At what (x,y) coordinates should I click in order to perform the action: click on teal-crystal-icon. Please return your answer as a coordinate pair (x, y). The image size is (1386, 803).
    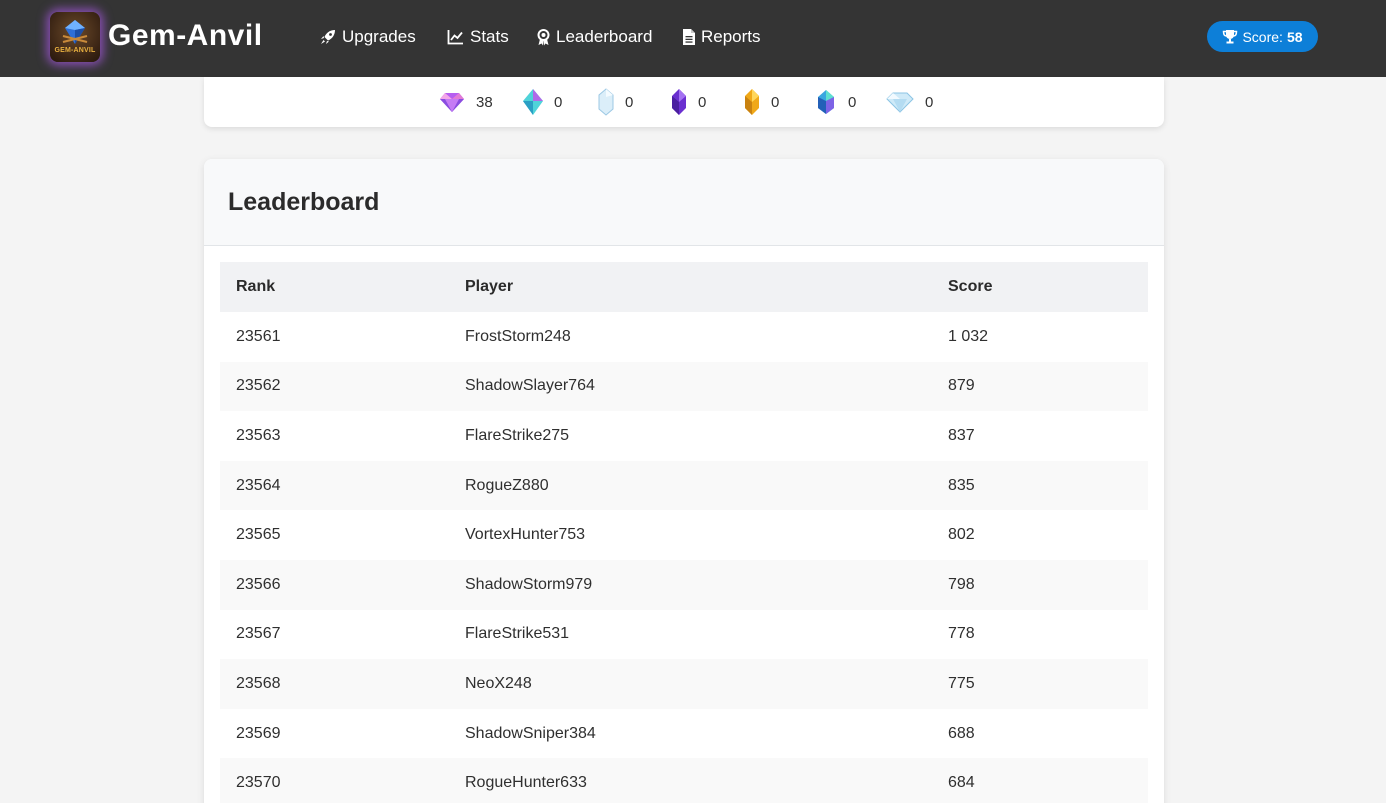
    Looking at the image, I should click on (533, 102).